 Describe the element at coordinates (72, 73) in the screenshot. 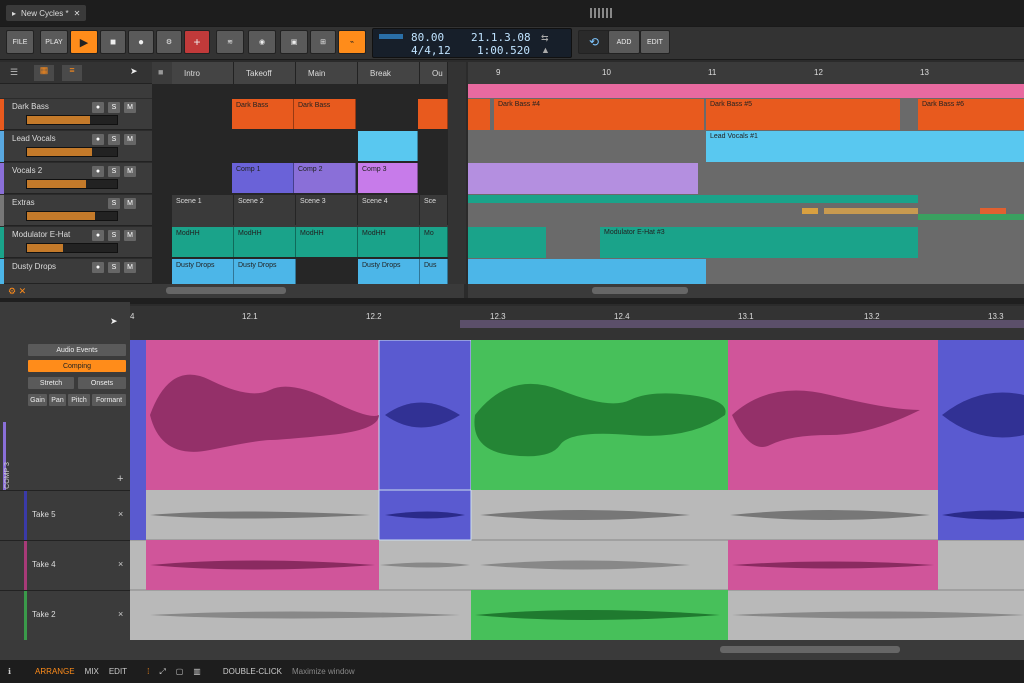

I see `list-view-icon: ≡` at that location.